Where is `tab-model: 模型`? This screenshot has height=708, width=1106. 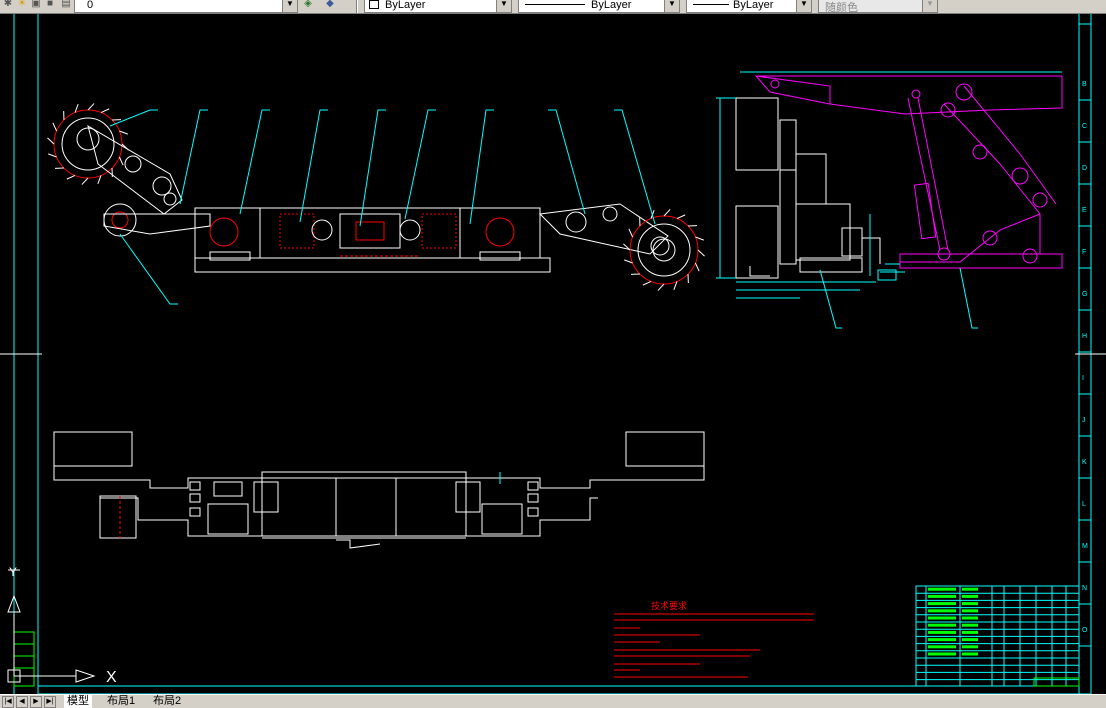
tab-model: 模型 is located at coordinates (78, 701).